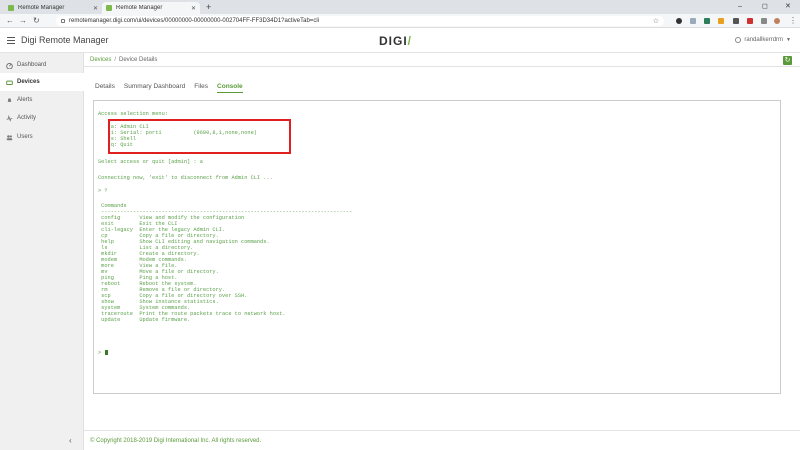 This screenshot has width=800, height=450. What do you see at coordinates (9, 137) in the screenshot?
I see `users-icon` at bounding box center [9, 137].